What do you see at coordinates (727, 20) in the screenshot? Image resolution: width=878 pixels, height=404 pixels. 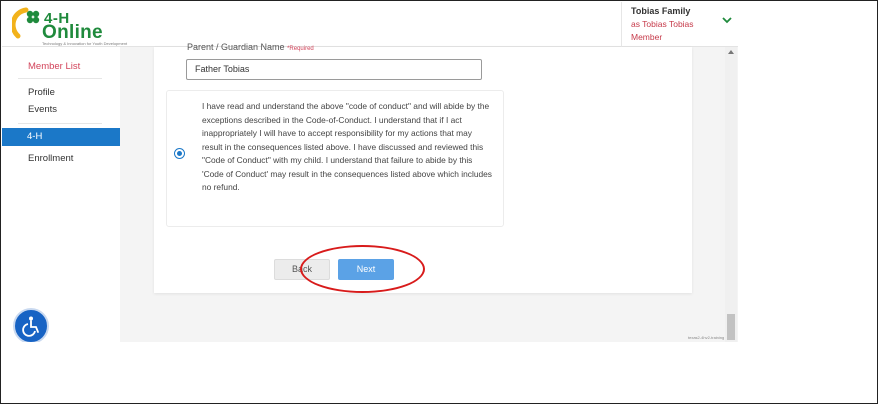 I see `chevron-down-icon` at bounding box center [727, 20].